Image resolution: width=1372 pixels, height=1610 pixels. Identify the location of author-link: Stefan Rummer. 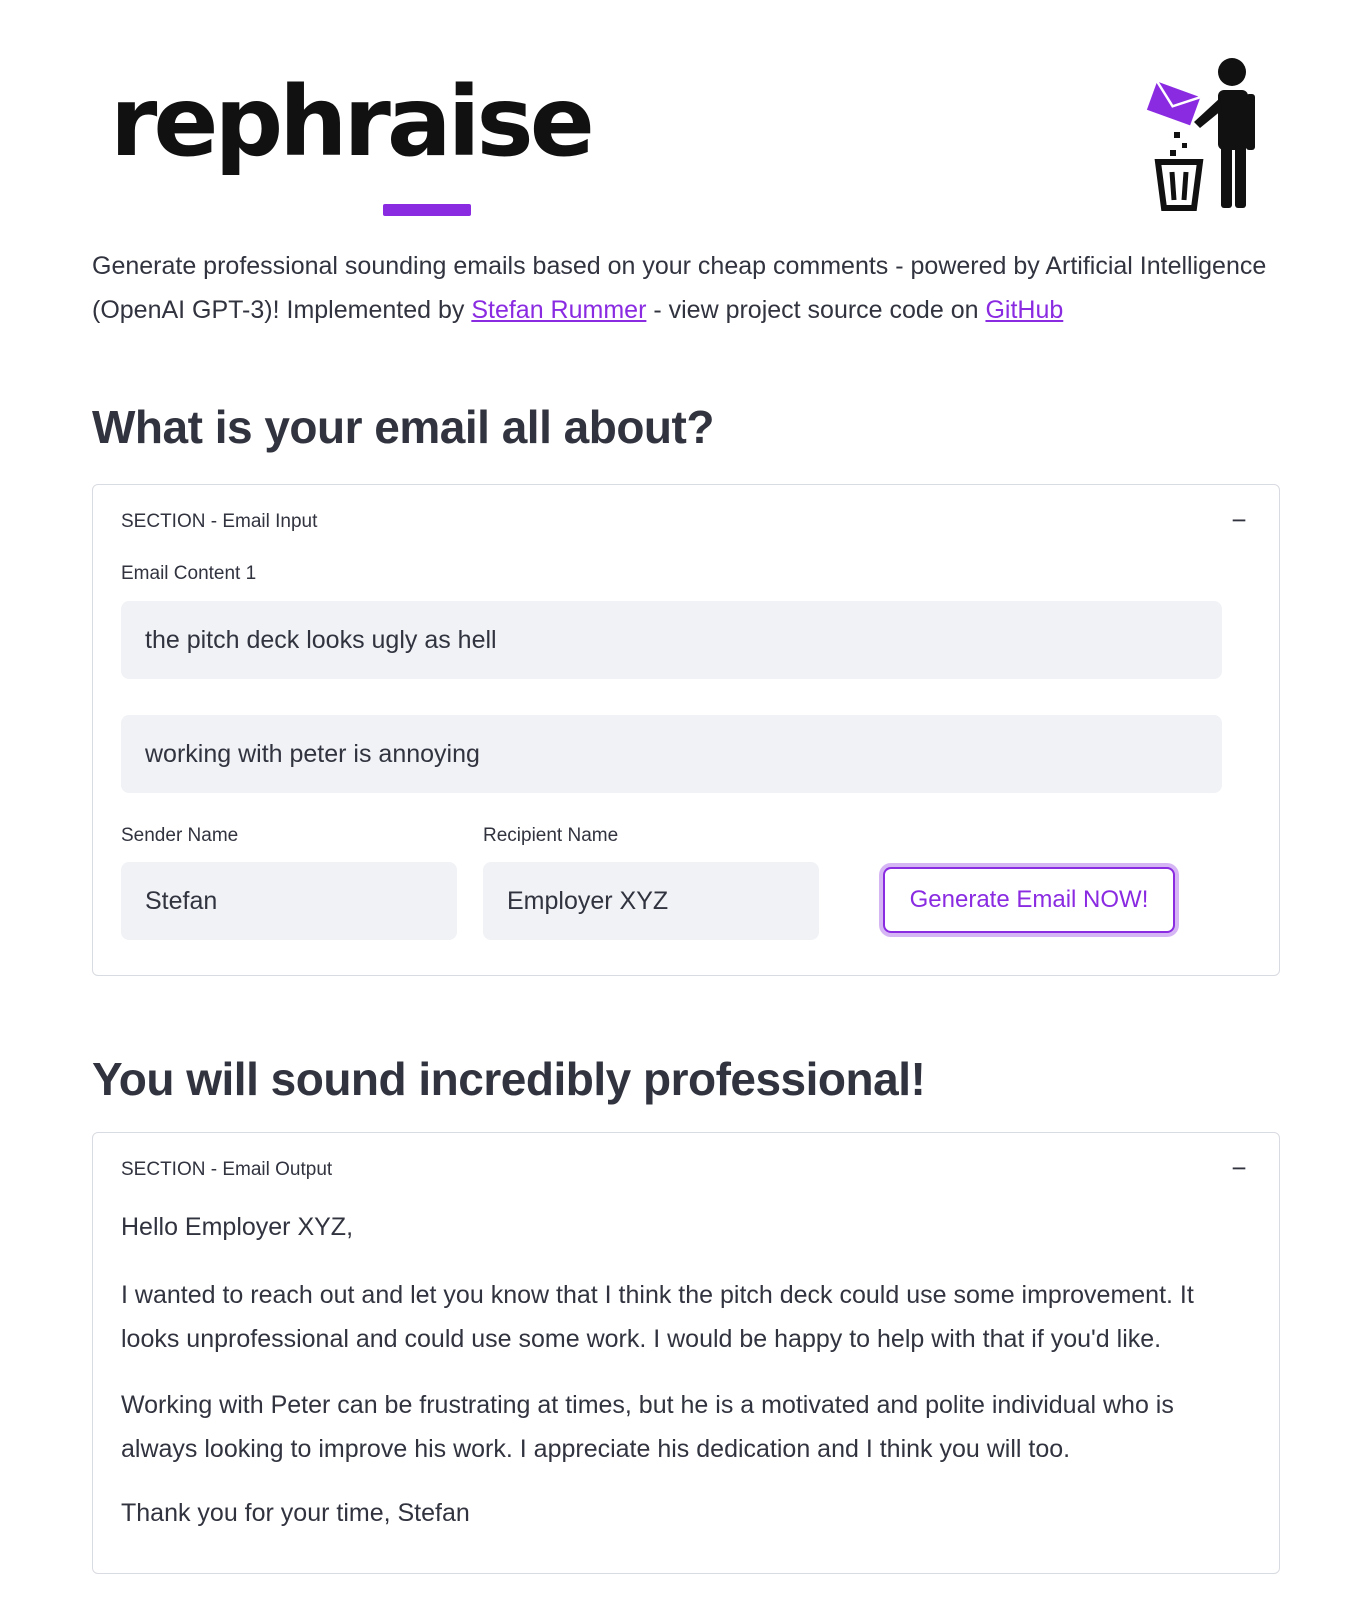
(558, 310).